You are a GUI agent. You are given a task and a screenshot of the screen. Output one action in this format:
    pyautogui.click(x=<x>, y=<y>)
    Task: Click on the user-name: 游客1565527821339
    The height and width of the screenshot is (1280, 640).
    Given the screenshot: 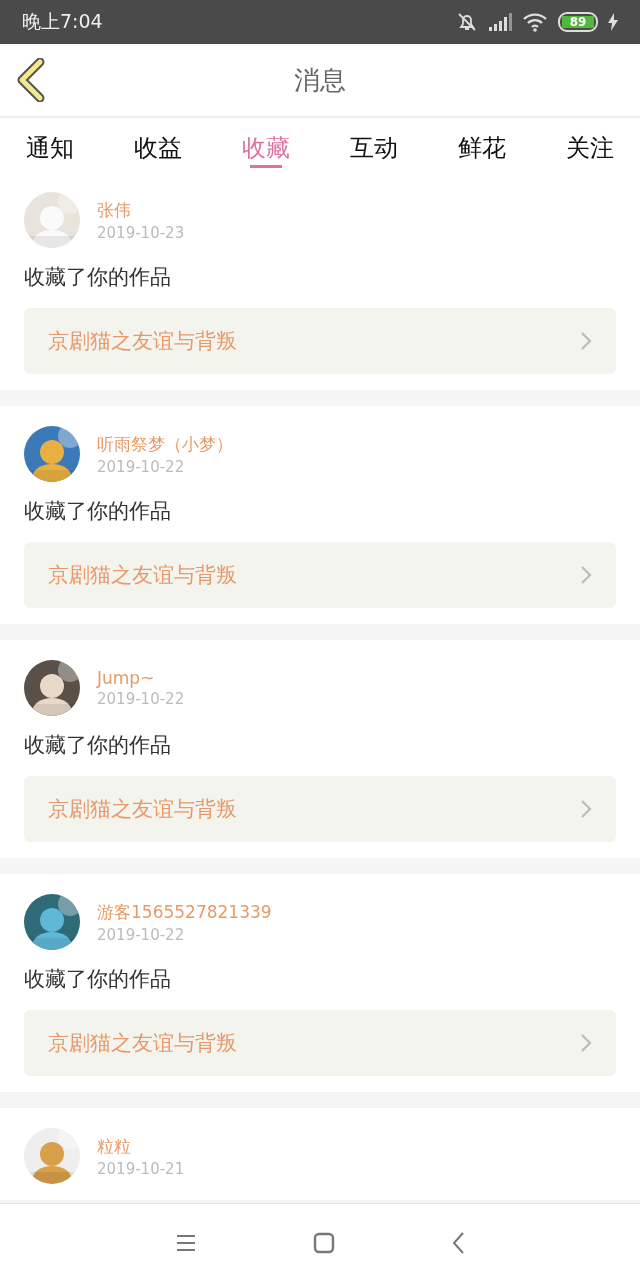 What is the action you would take?
    pyautogui.click(x=184, y=912)
    